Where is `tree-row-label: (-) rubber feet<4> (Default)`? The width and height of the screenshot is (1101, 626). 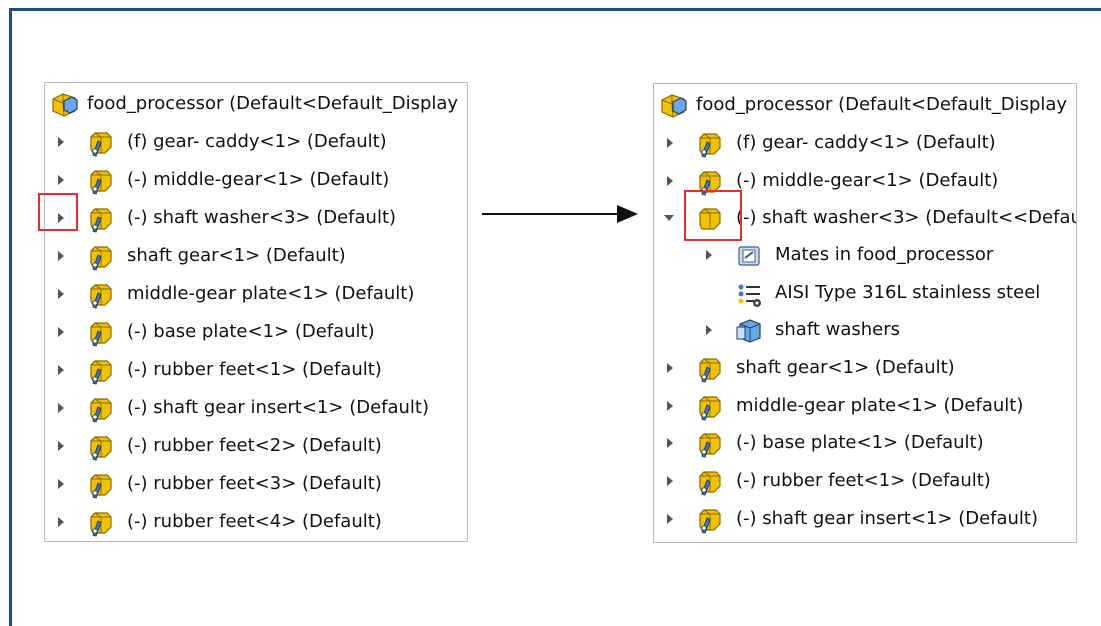 tree-row-label: (-) rubber feet<4> (Default) is located at coordinates (254, 521).